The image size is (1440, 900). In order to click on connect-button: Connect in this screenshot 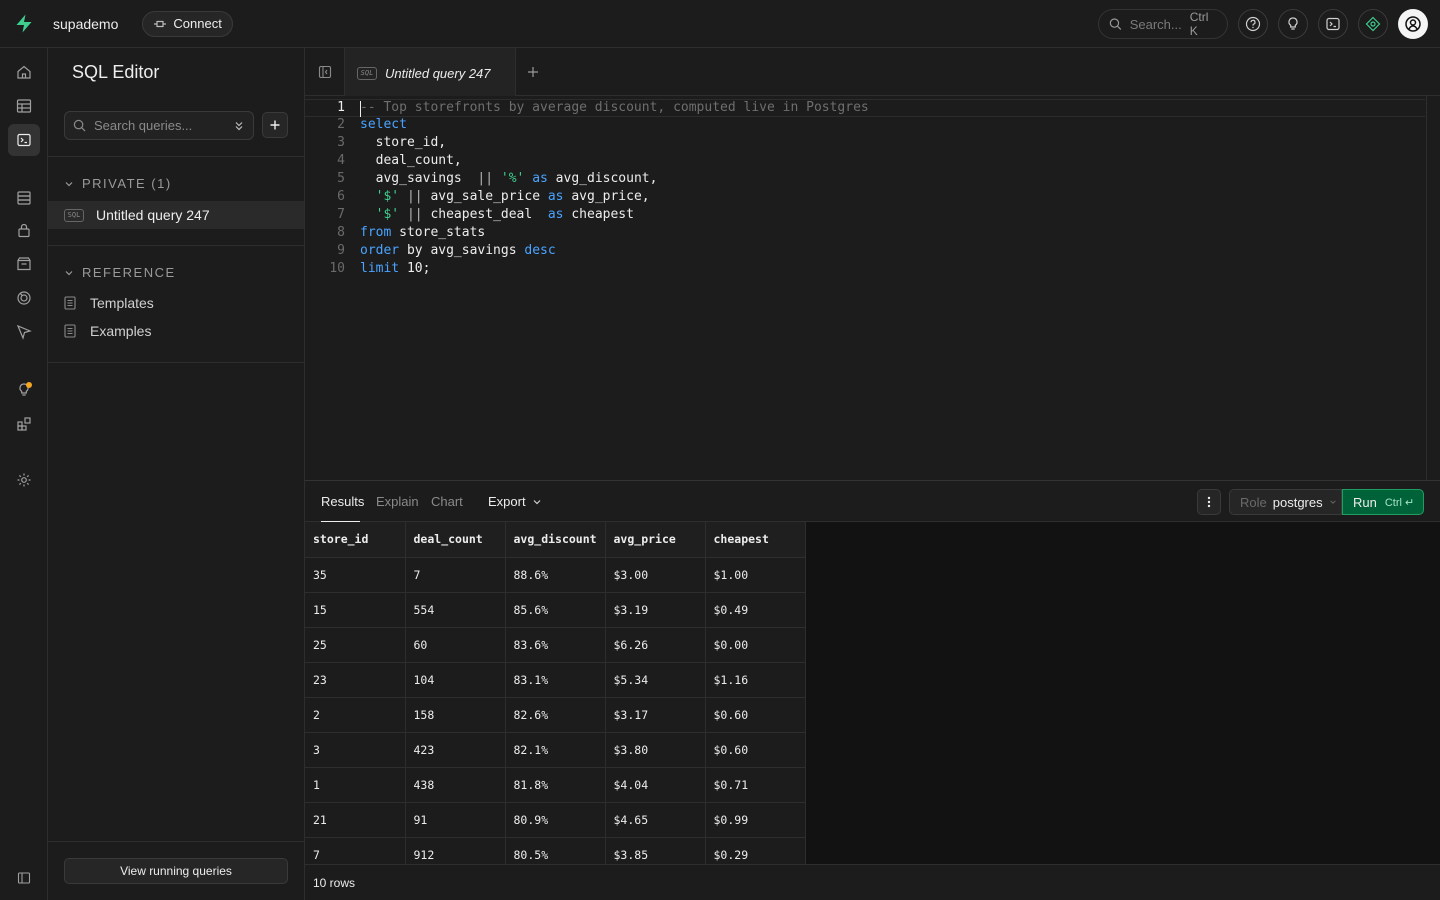, I will do `click(187, 23)`.